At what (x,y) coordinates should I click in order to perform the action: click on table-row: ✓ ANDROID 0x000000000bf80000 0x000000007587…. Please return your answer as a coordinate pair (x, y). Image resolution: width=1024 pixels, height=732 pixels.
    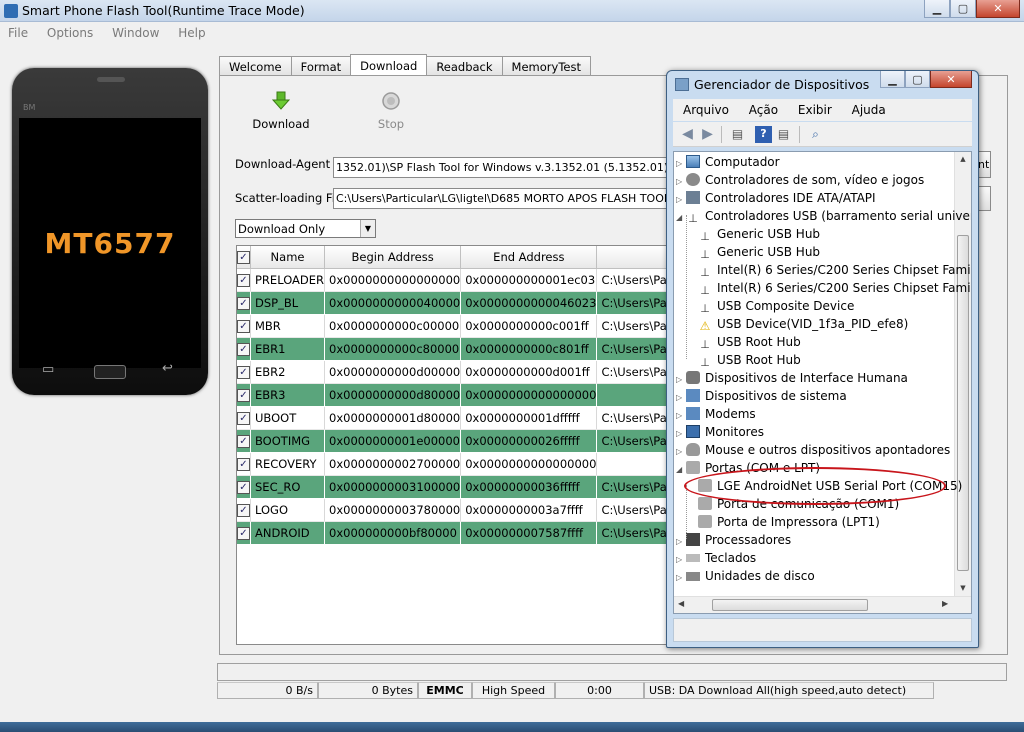
    Looking at the image, I should click on (456, 533).